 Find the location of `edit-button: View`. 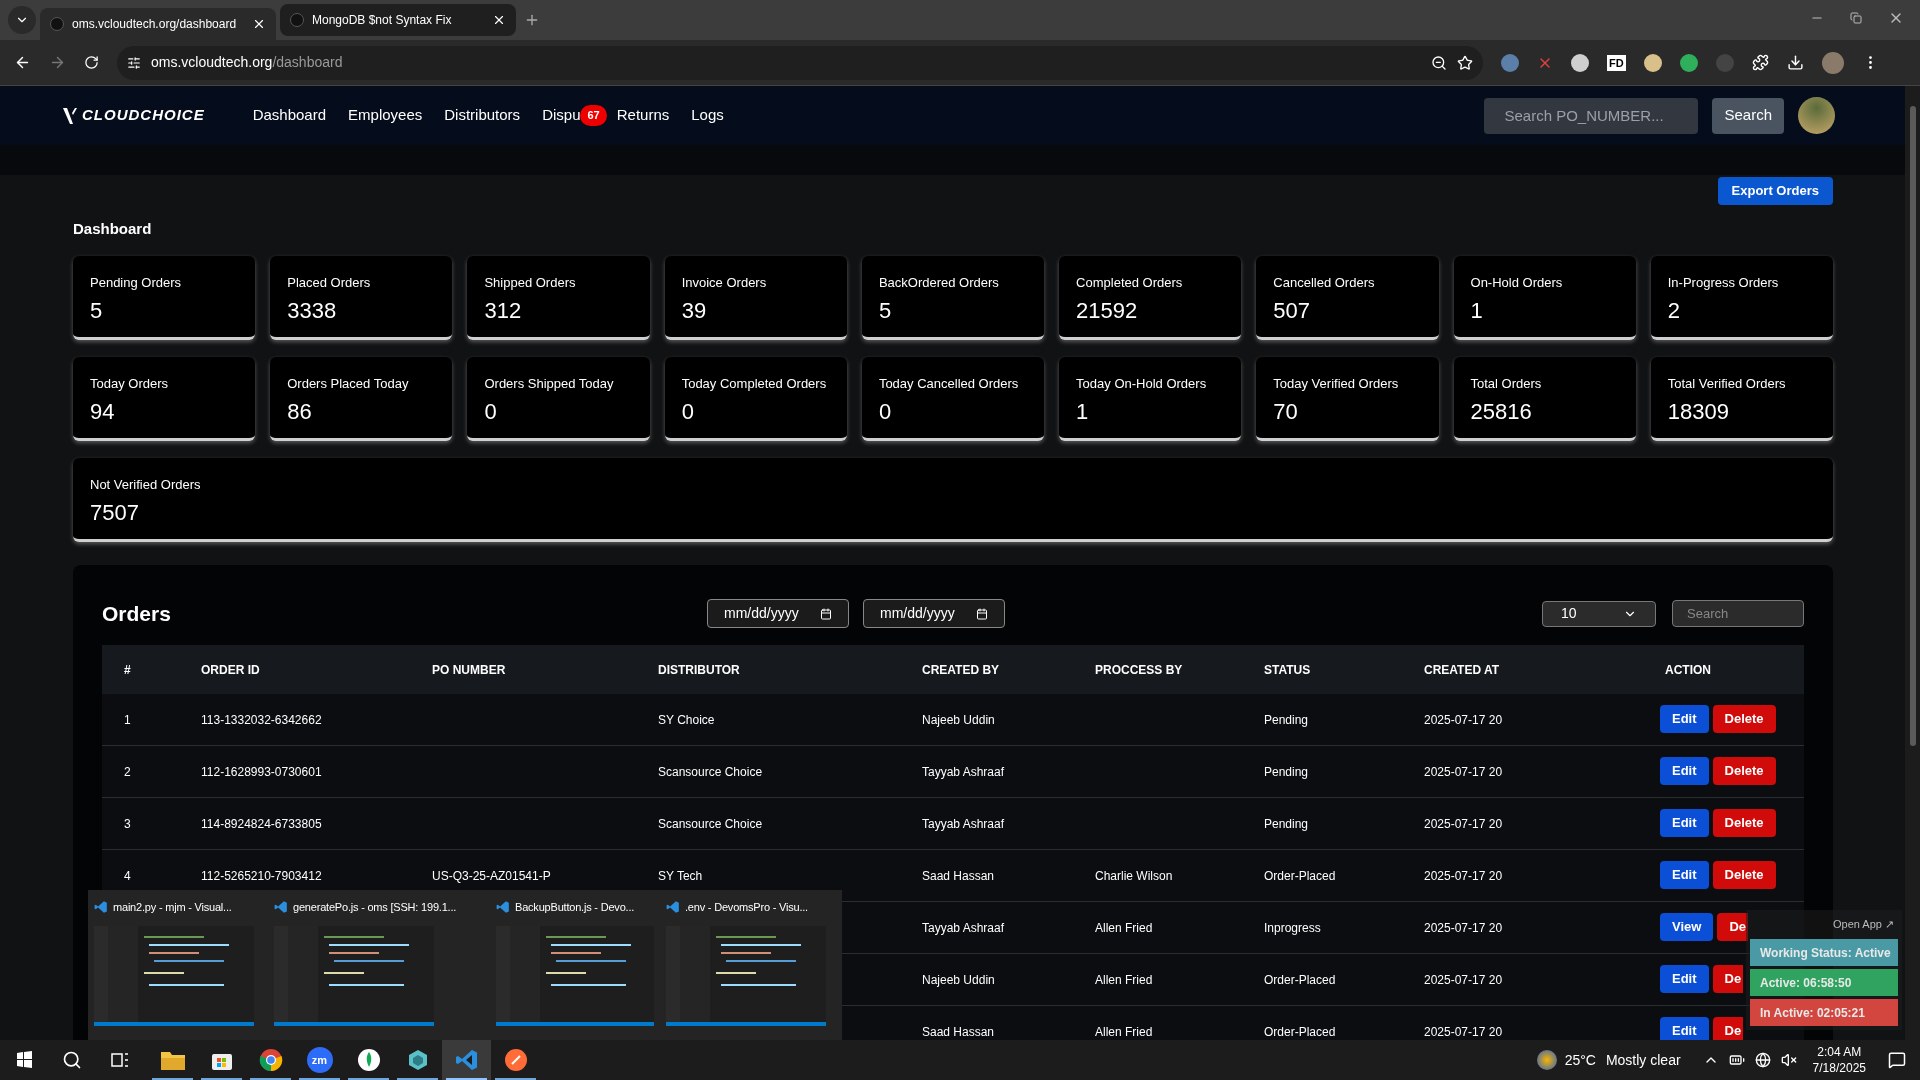

edit-button: View is located at coordinates (1687, 927).